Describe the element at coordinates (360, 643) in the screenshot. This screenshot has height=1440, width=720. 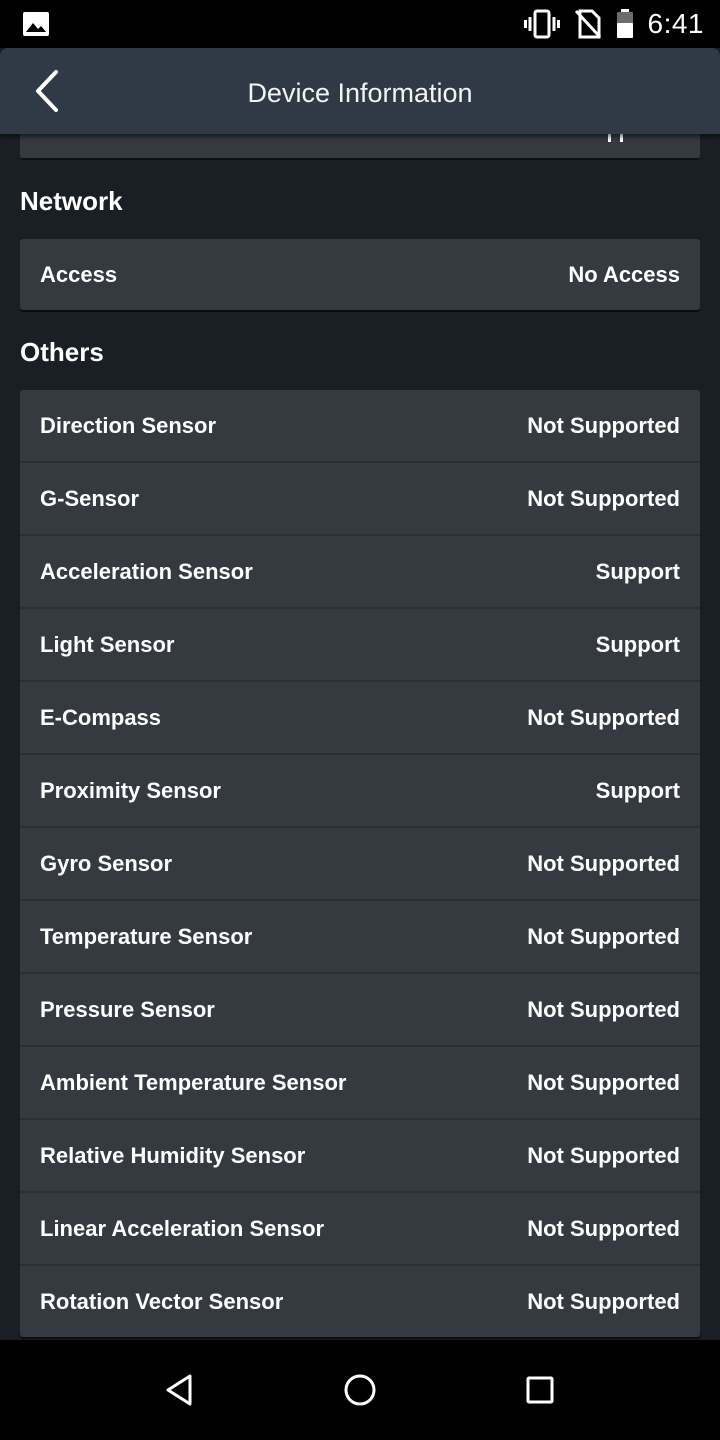
I see `list-item-light-sensor: Light Sensor Support` at that location.